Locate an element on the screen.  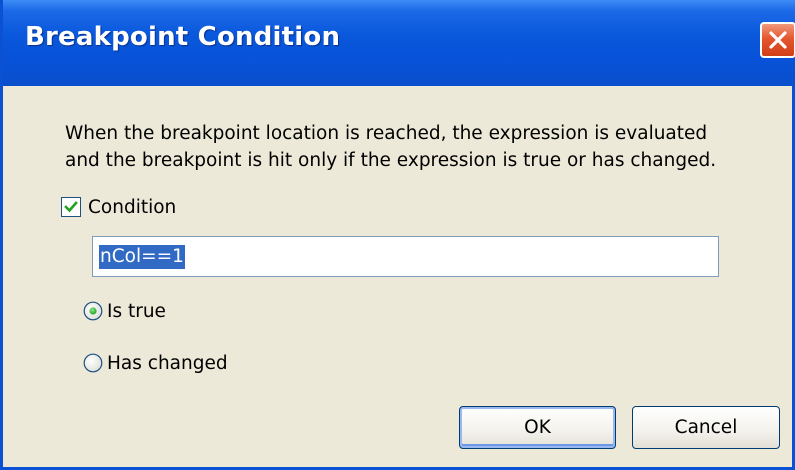
ok-button: OK is located at coordinates (537, 427).